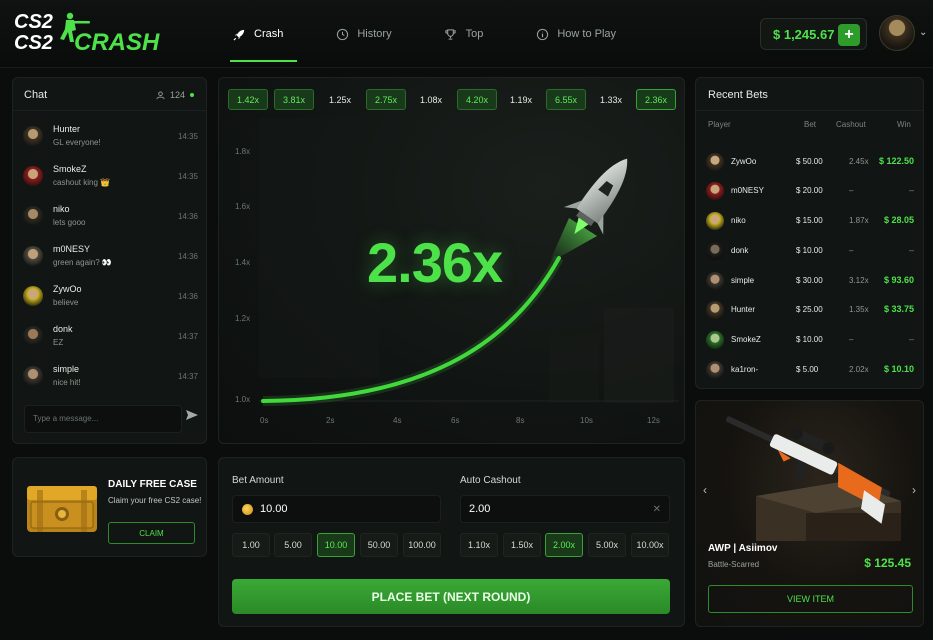 This screenshot has width=933, height=640. Describe the element at coordinates (564, 545) in the screenshot. I see `cashout-chip-selected: 2.00x` at that location.